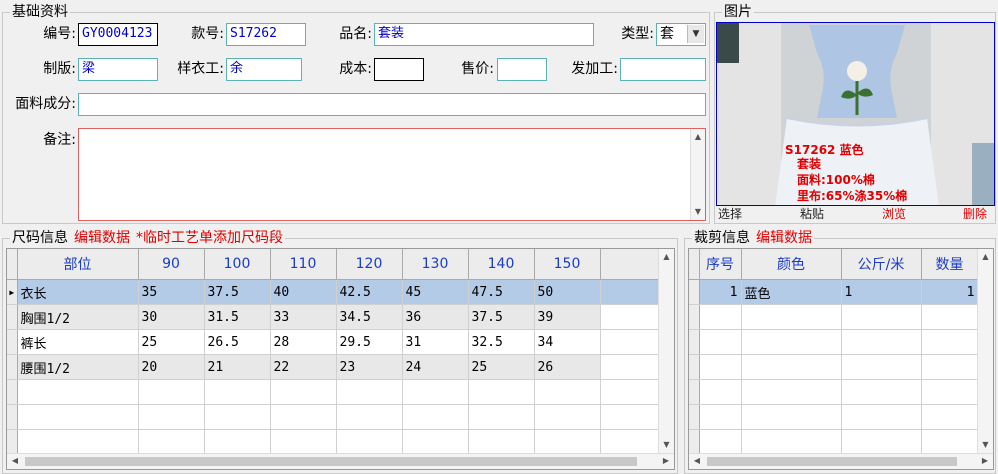 This screenshot has width=998, height=474. What do you see at coordinates (720, 264) in the screenshot?
I see `cut-col-index: 序号` at bounding box center [720, 264].